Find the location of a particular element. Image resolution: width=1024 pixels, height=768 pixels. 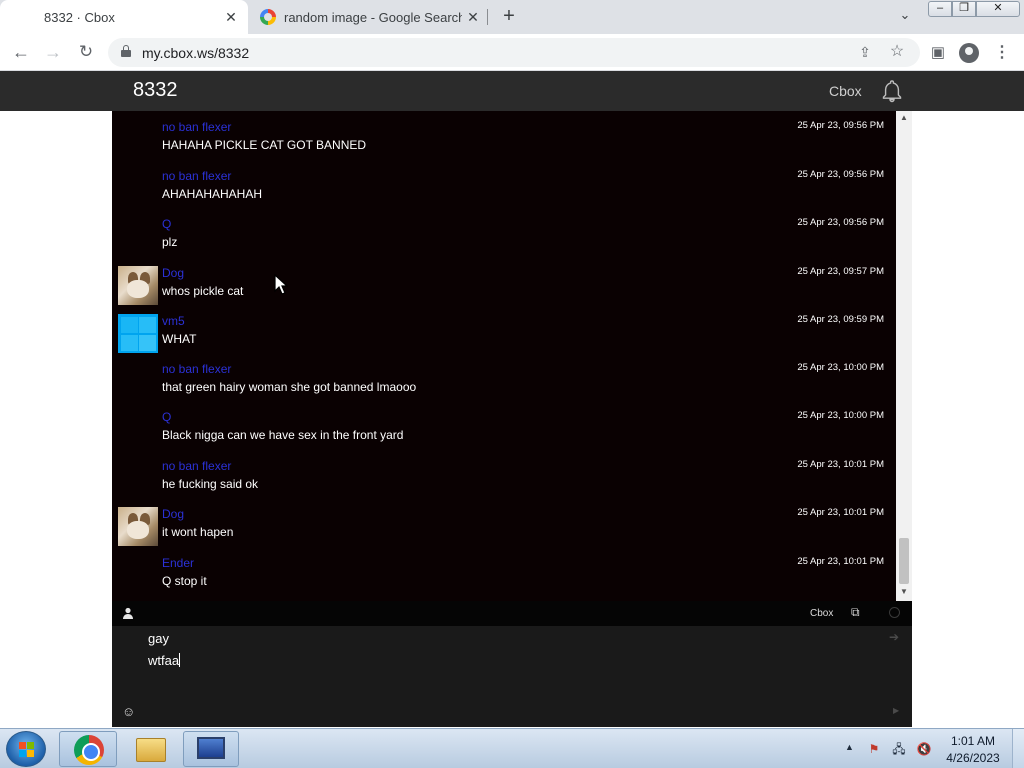

lock-icon is located at coordinates (126, 51).